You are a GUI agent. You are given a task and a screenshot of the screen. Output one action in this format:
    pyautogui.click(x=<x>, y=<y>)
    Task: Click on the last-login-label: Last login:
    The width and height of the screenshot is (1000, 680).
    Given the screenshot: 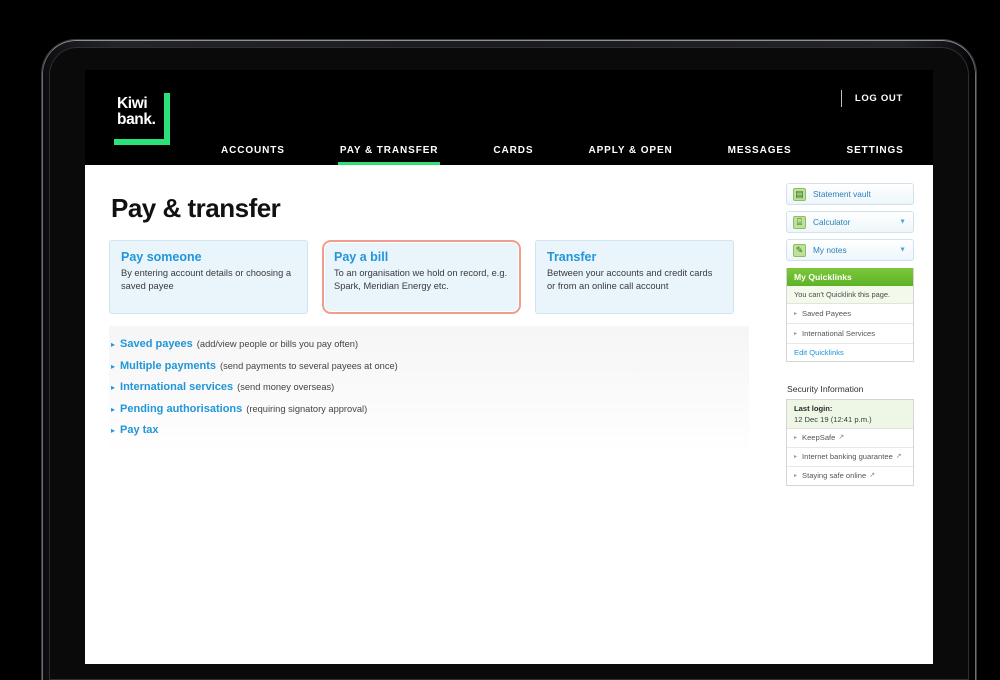 What is the action you would take?
    pyautogui.click(x=850, y=407)
    